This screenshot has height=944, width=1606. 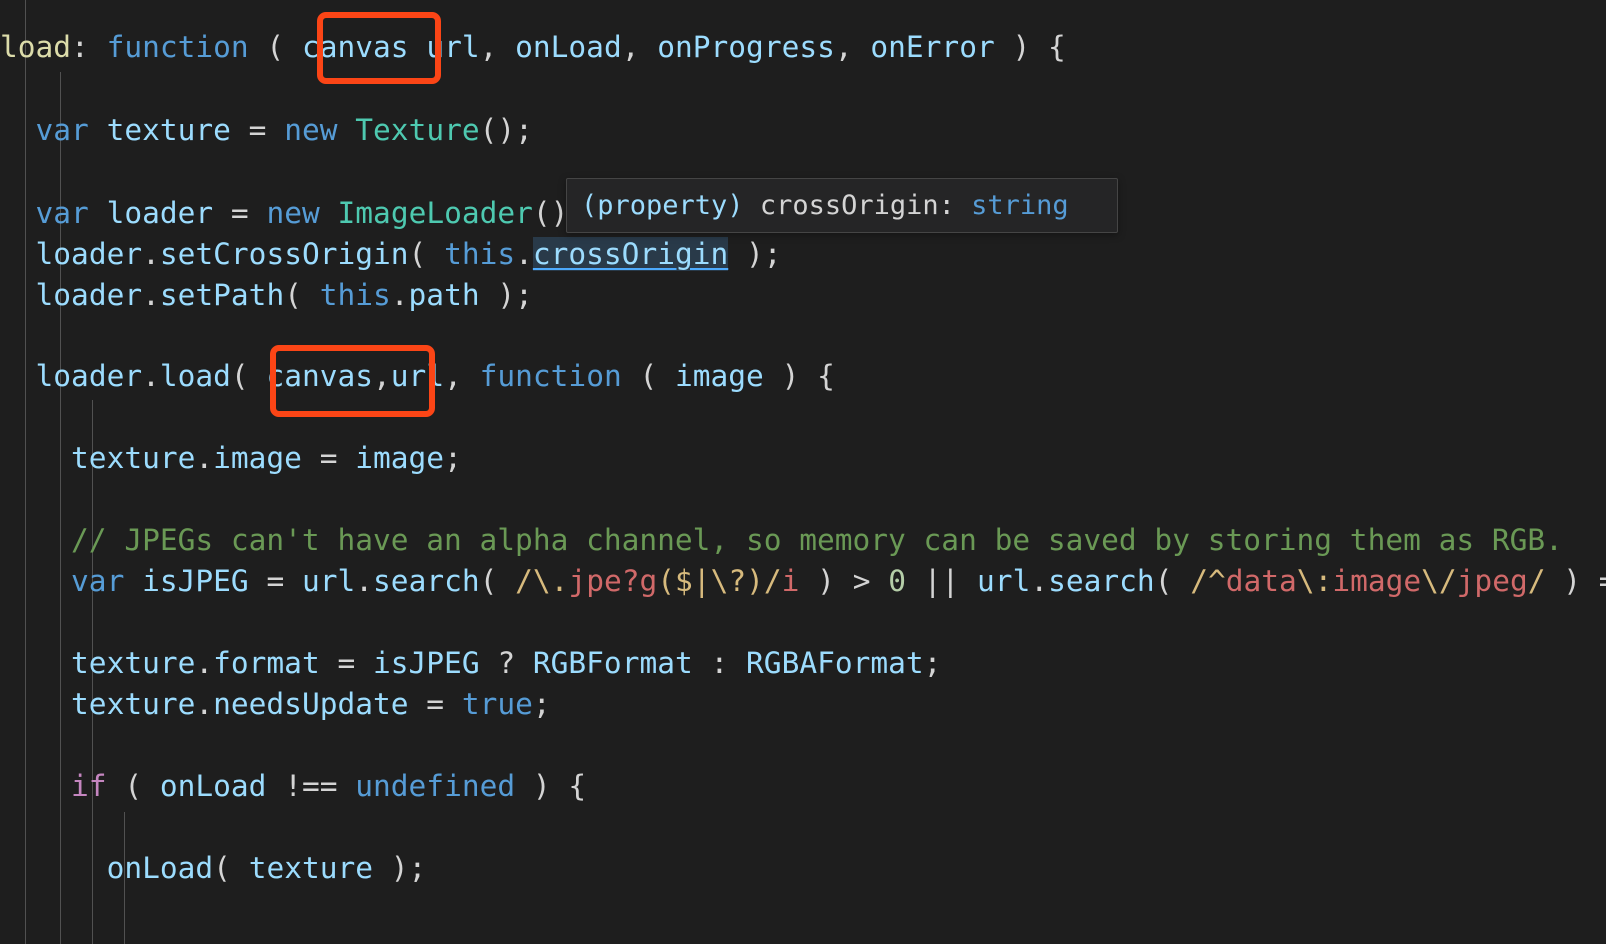 What do you see at coordinates (266, 130) in the screenshot?
I see `line-var-texture: var texture = new Texture();` at bounding box center [266, 130].